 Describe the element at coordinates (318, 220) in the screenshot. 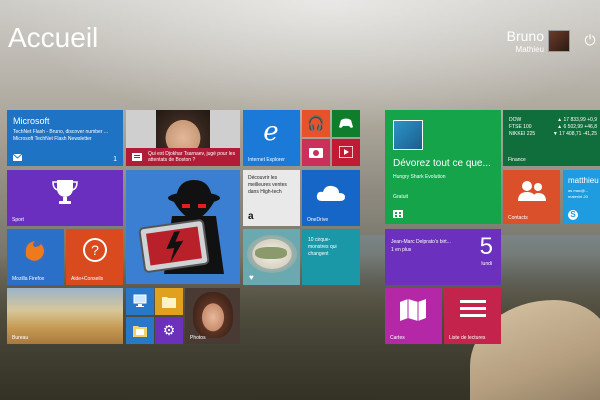

I see `onedrive-label: OneDrive` at that location.